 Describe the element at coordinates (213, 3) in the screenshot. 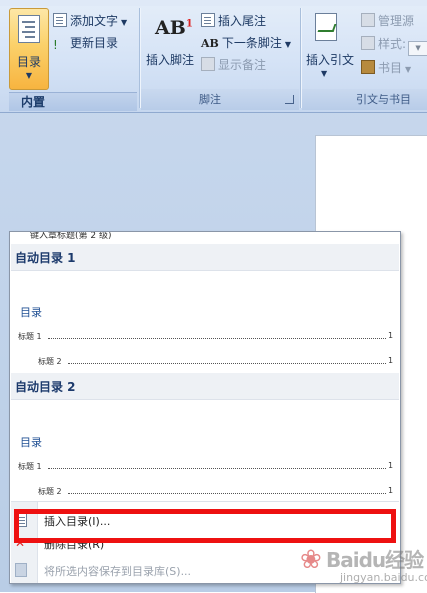

I see `ribbon-tab-strip` at that location.